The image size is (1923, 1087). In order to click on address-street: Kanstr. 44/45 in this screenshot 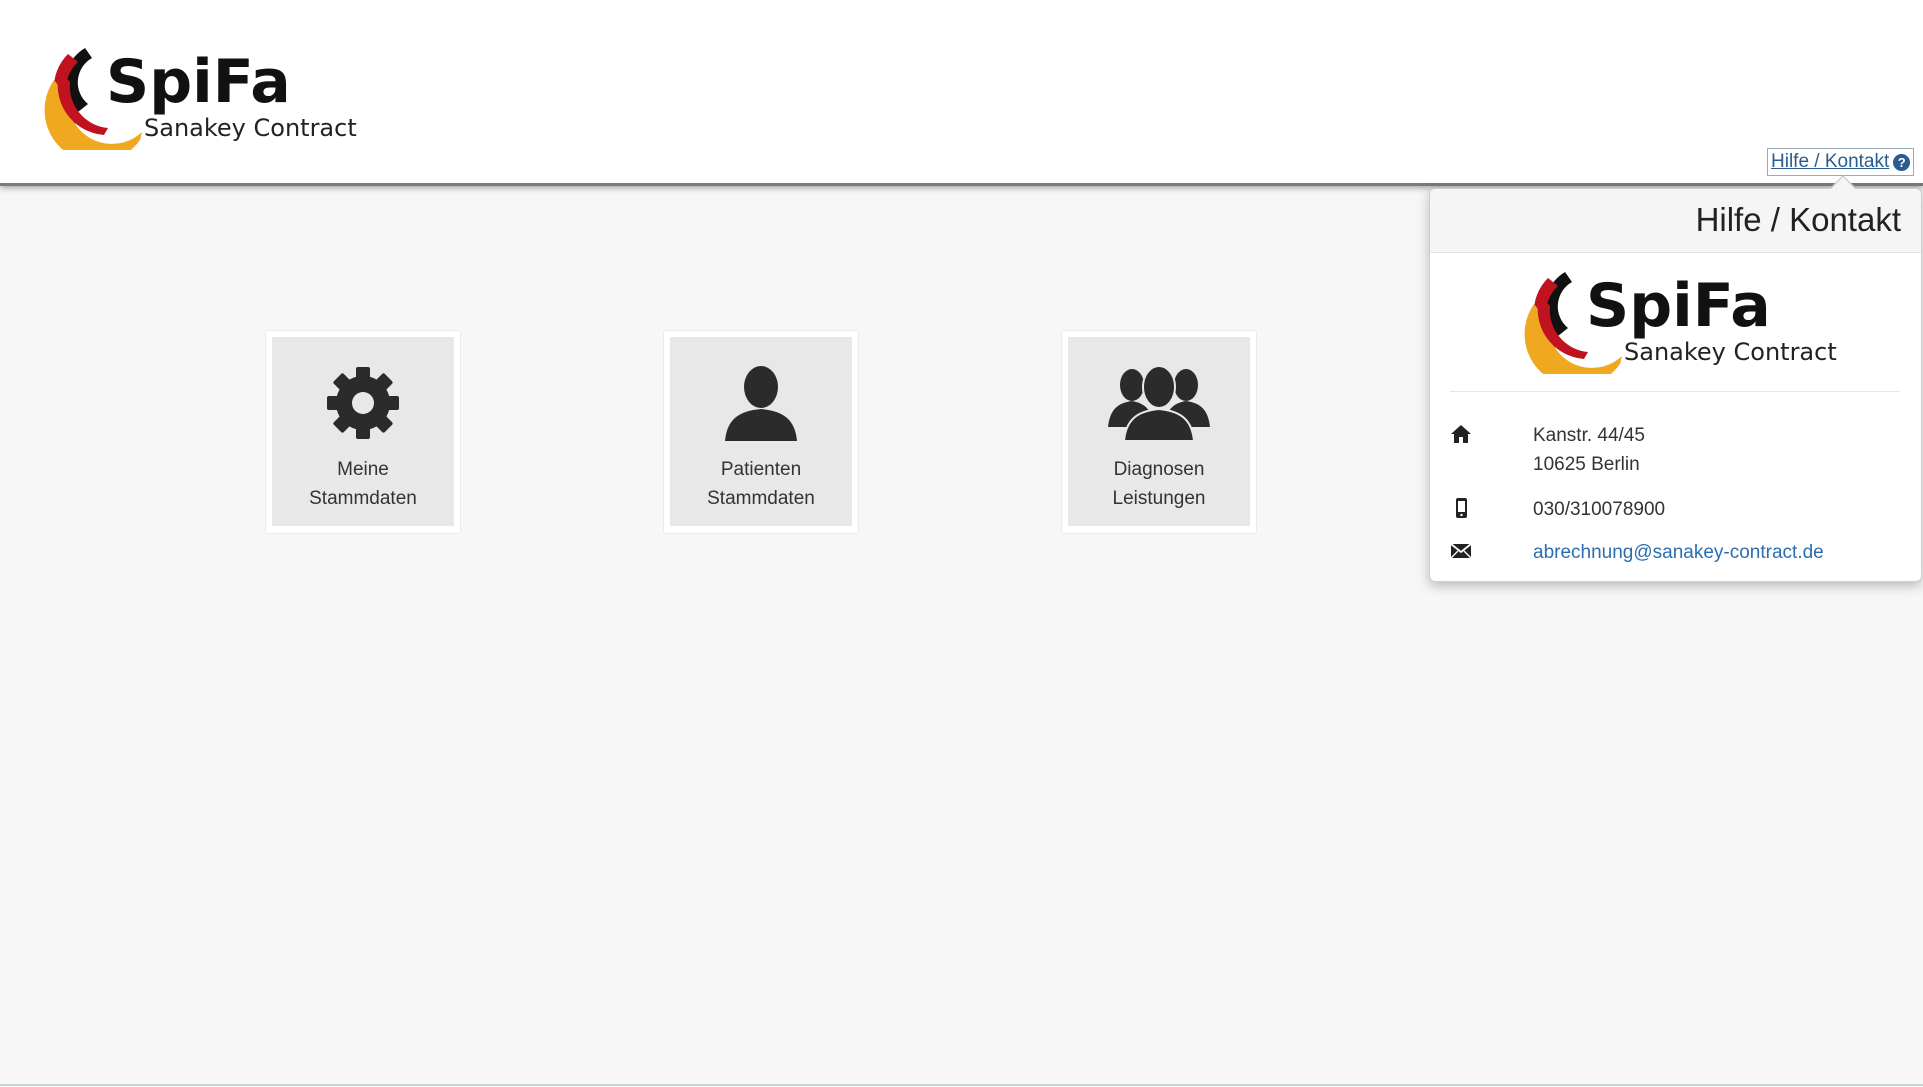, I will do `click(1589, 435)`.